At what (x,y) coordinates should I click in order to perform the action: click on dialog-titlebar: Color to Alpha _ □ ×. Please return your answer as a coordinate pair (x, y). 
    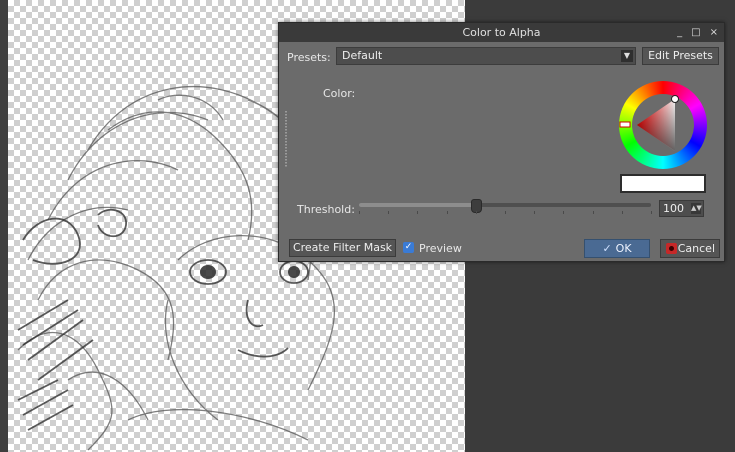
    Looking at the image, I should click on (501, 32).